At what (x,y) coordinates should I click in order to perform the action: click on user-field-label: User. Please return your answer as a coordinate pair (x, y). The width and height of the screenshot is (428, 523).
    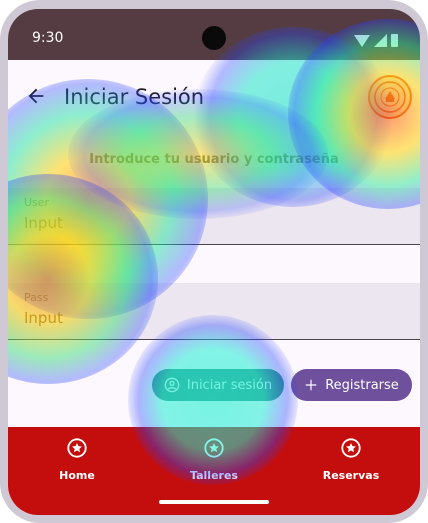
    Looking at the image, I should click on (37, 202).